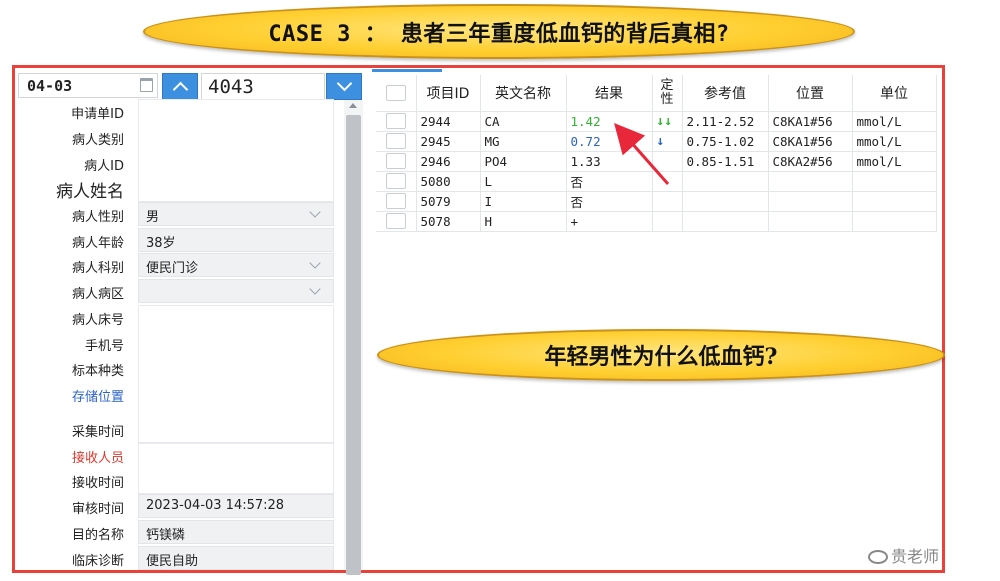 The height and width of the screenshot is (581, 1000). I want to click on cell-id: 5080, so click(448, 181).